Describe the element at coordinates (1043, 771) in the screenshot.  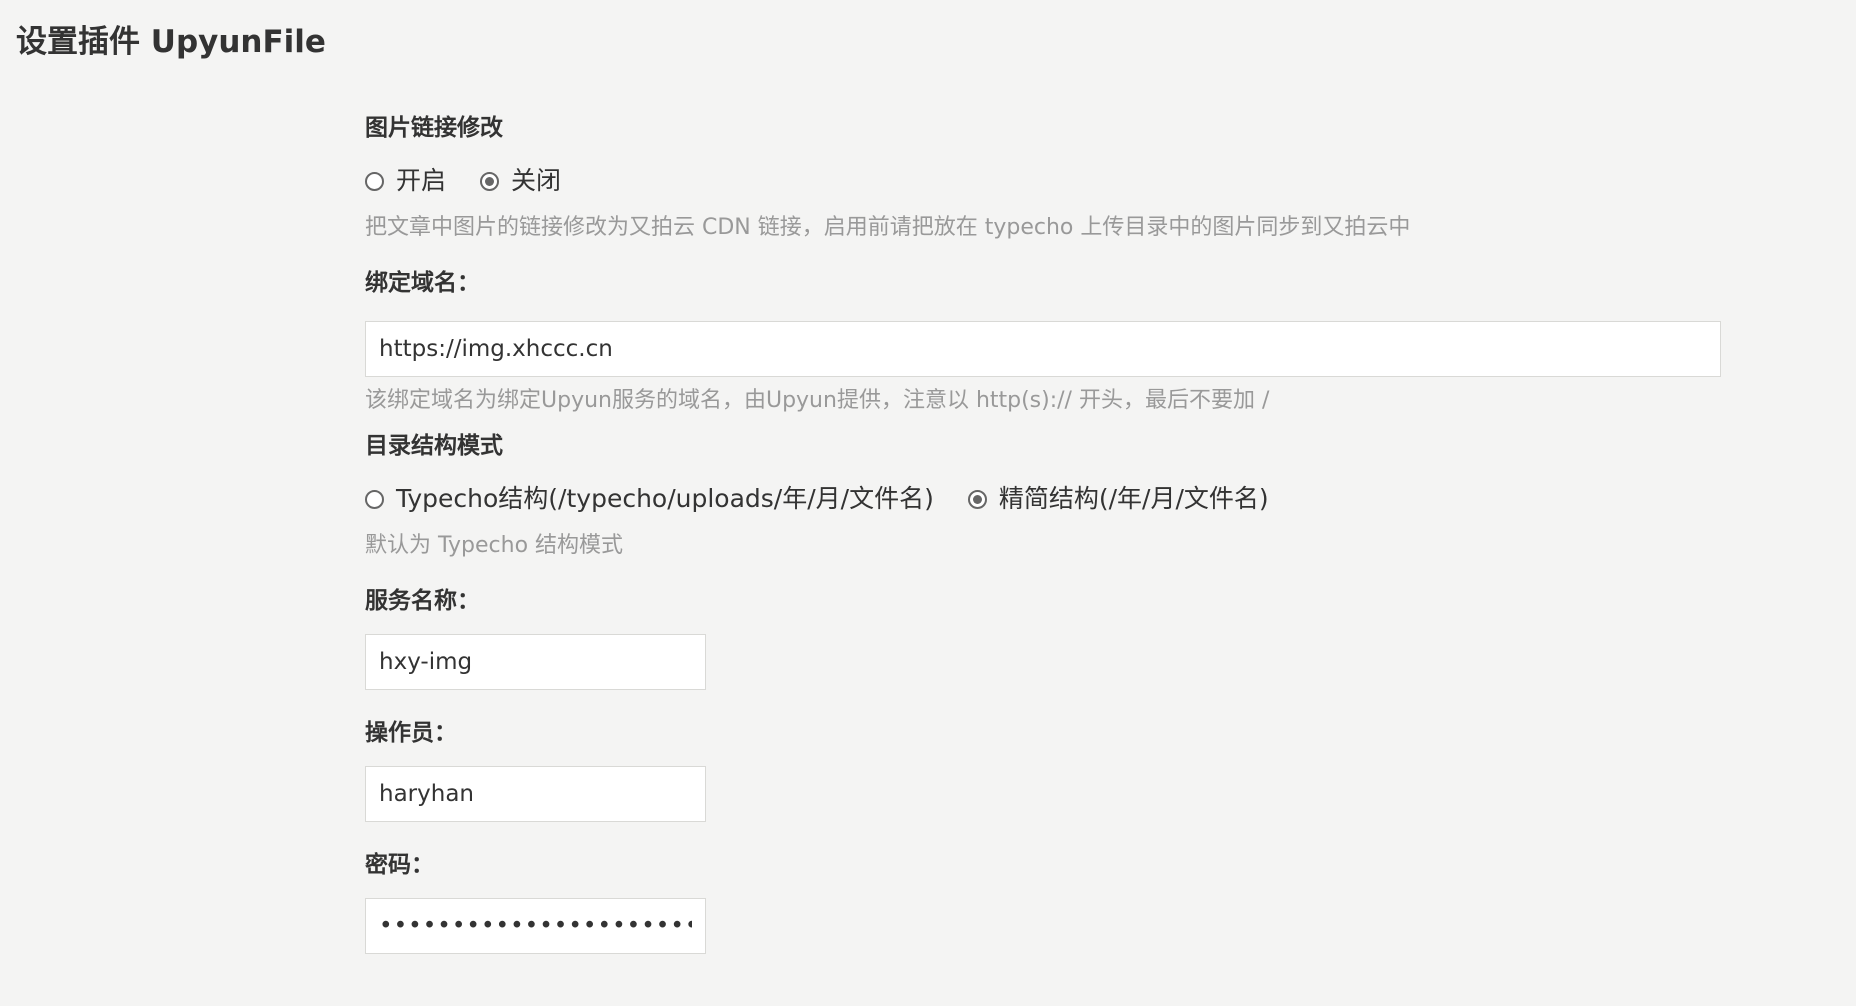
I see `operator-field: 操作员：` at that location.